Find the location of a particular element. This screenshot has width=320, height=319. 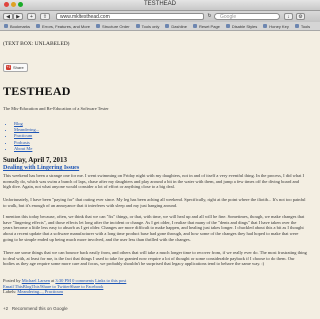

backlinks-link: Links to this post is located at coordinates (110, 280).